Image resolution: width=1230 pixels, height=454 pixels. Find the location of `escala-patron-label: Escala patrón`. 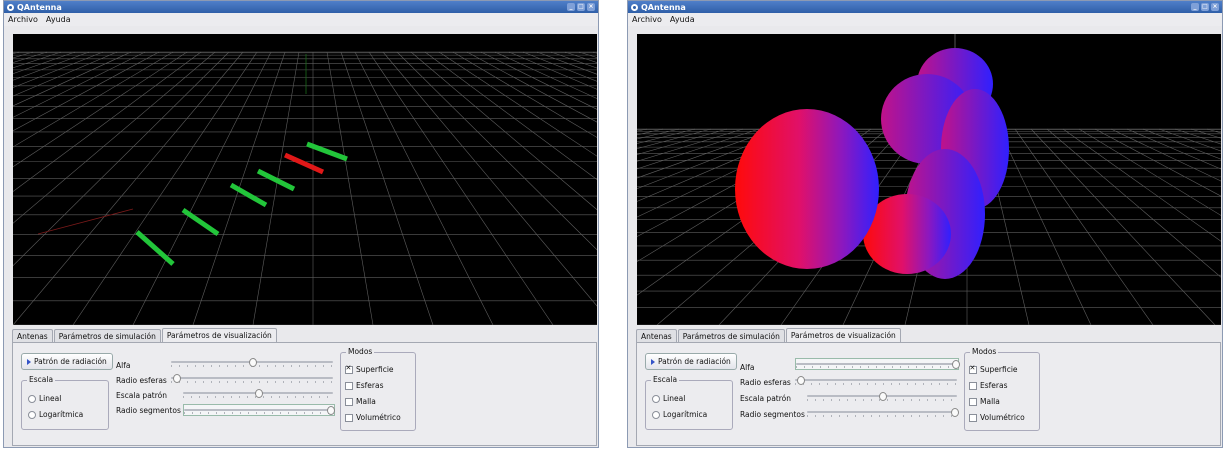

escala-patron-label: Escala patrón is located at coordinates (141, 395).